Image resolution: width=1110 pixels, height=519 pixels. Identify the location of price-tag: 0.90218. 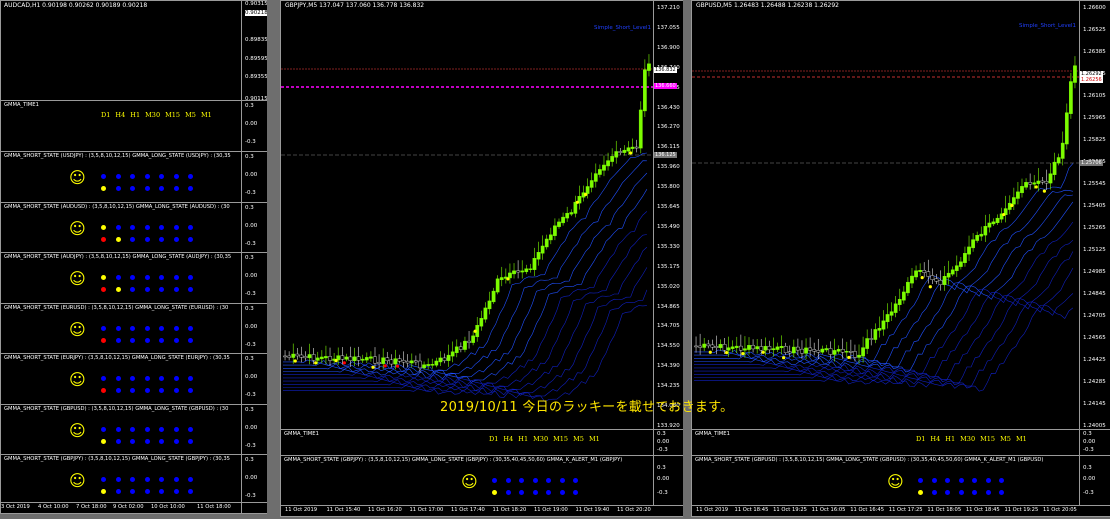
(256, 13).